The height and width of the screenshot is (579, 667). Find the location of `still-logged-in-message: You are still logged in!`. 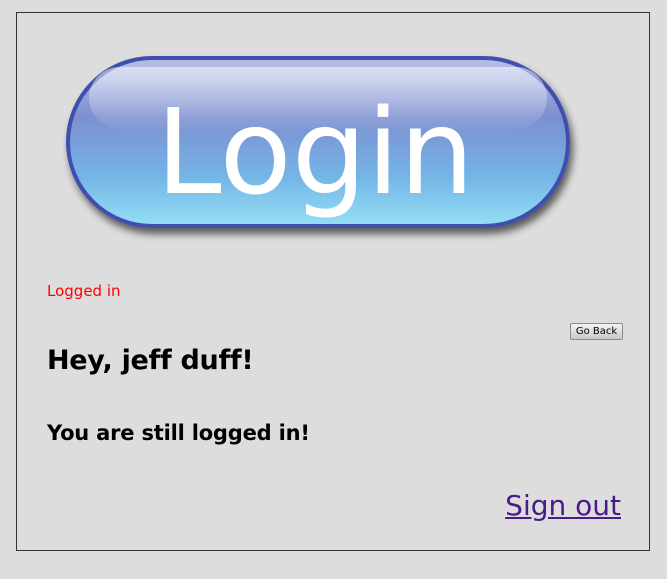

still-logged-in-message: You are still logged in! is located at coordinates (178, 433).